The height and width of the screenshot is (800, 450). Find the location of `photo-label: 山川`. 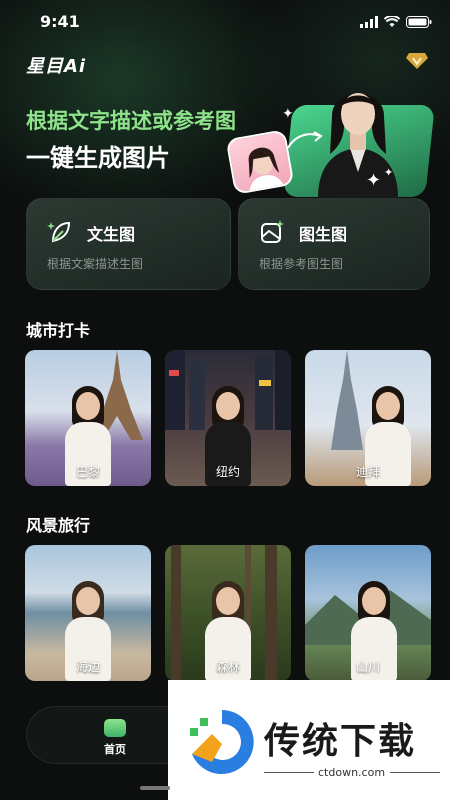

photo-label: 山川 is located at coordinates (367, 667).